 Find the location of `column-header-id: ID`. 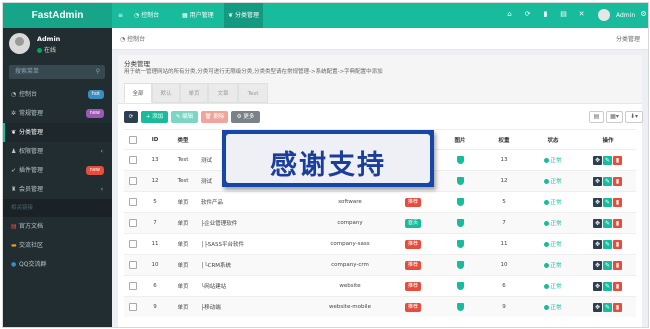

column-header-id: ID is located at coordinates (155, 139).